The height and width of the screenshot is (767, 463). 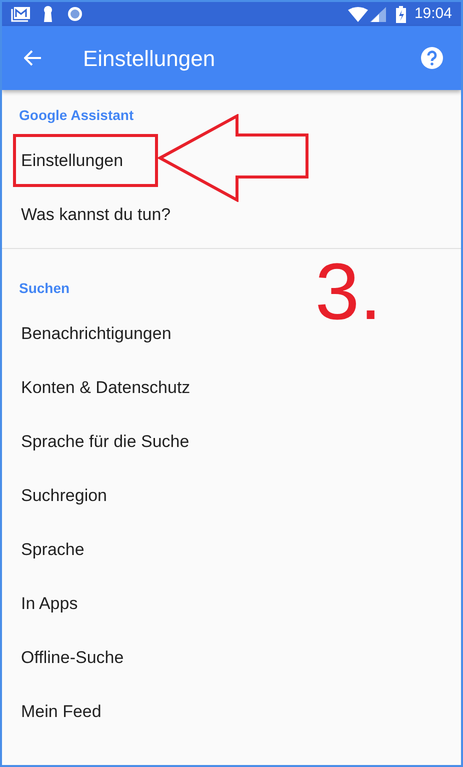 I want to click on settings-item: Einstellungen, so click(x=72, y=161).